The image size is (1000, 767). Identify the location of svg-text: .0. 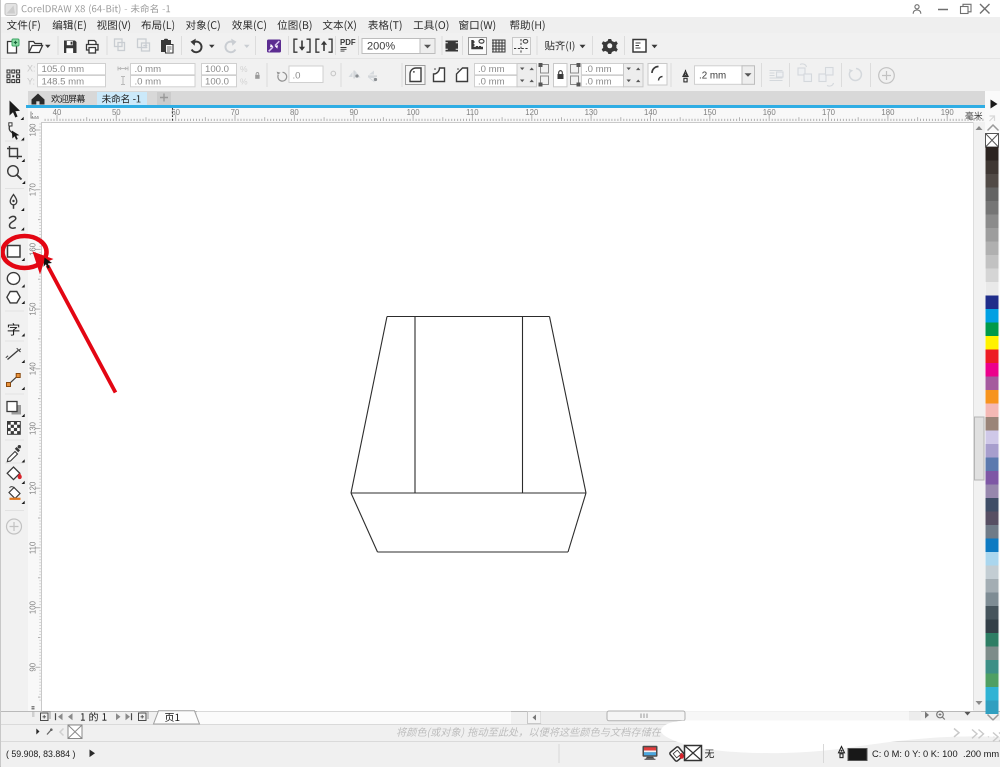
(297, 75).